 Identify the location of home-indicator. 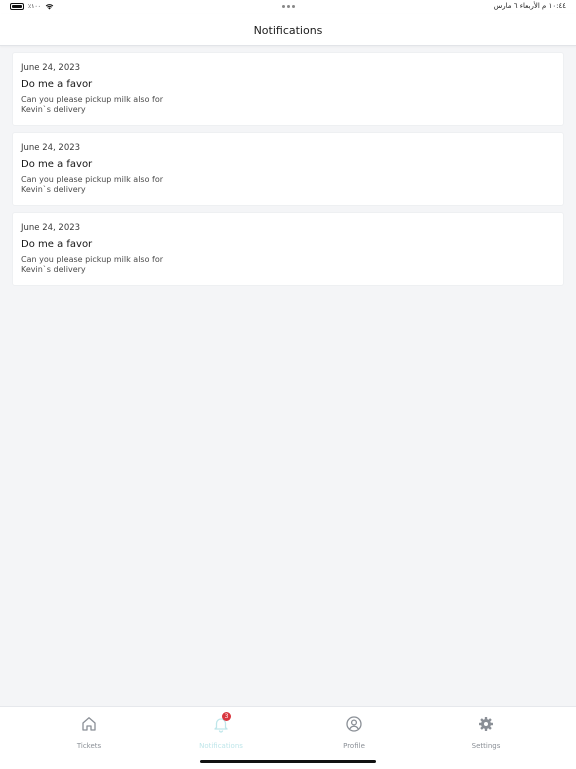
(288, 761).